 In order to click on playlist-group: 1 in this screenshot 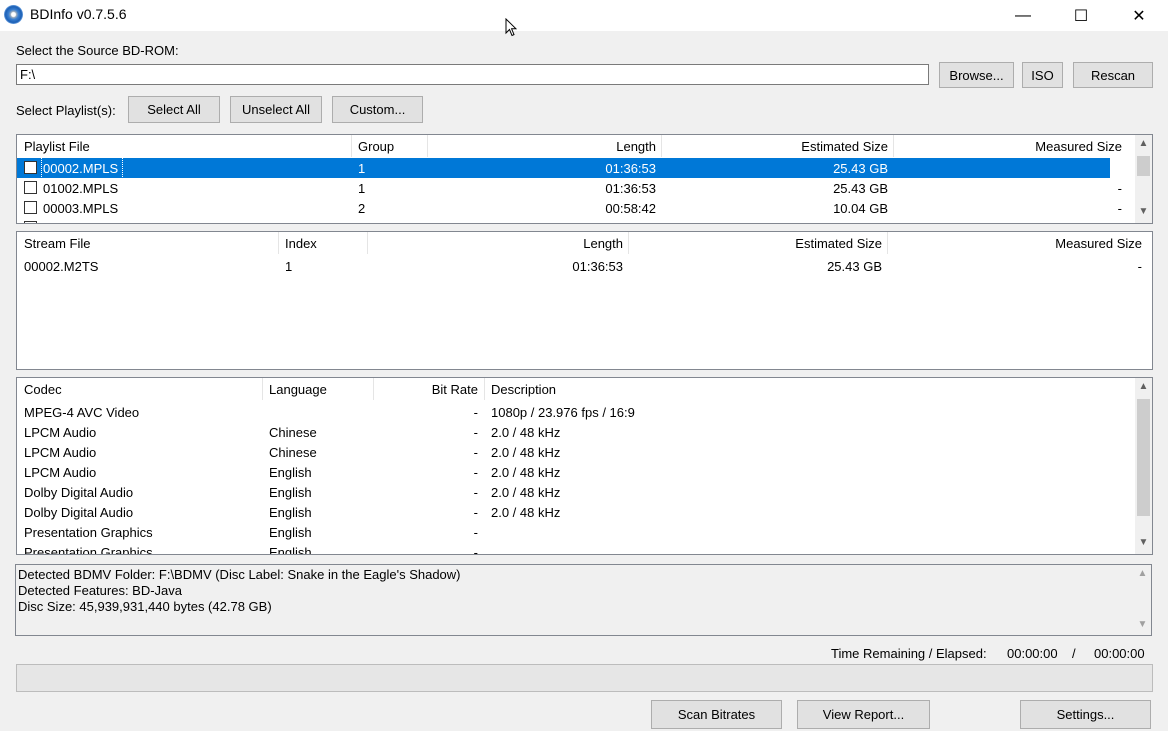, I will do `click(362, 188)`.